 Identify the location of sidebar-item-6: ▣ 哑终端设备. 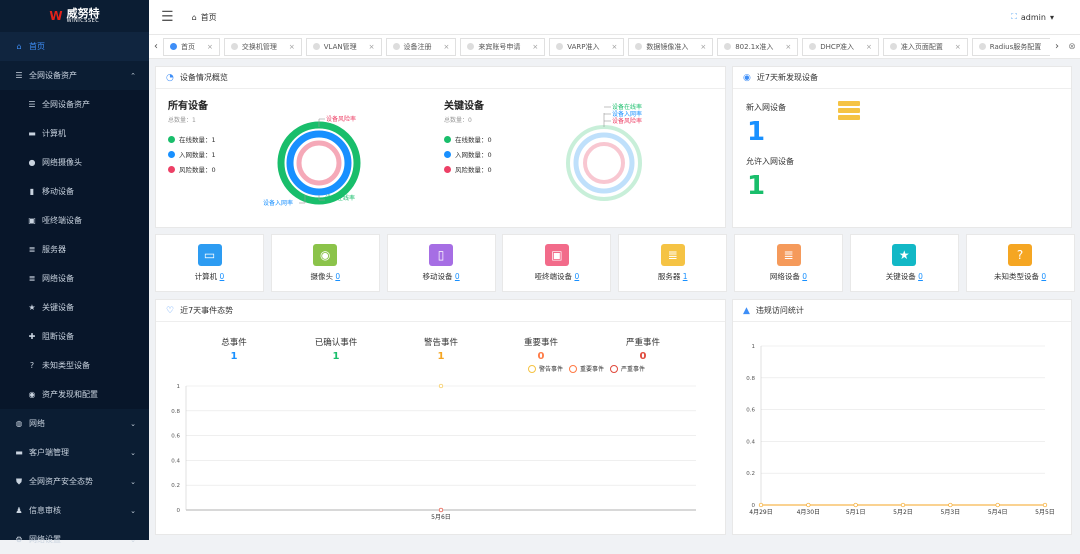
(74, 220).